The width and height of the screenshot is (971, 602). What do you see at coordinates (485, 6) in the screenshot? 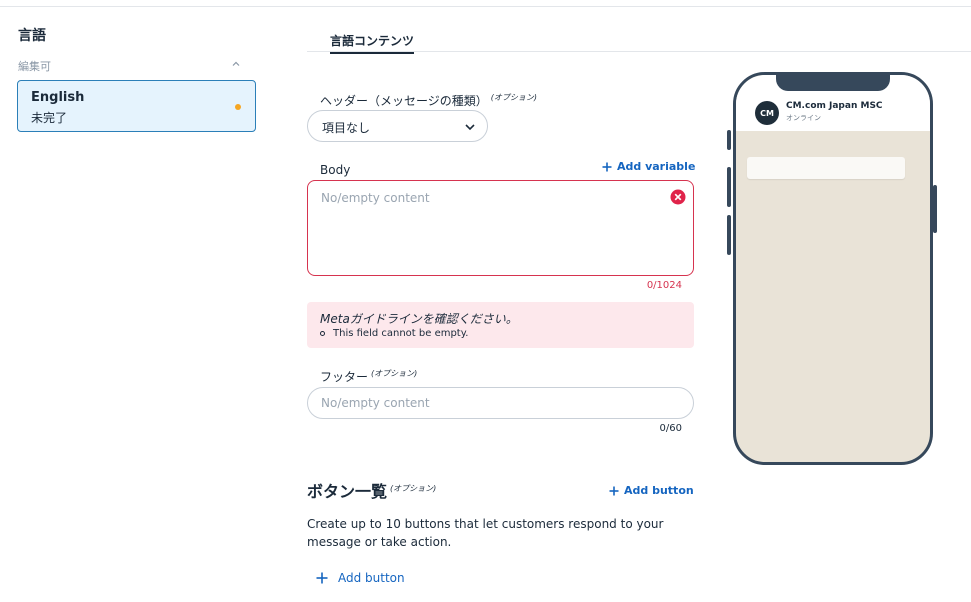
I see `top-divider` at bounding box center [485, 6].